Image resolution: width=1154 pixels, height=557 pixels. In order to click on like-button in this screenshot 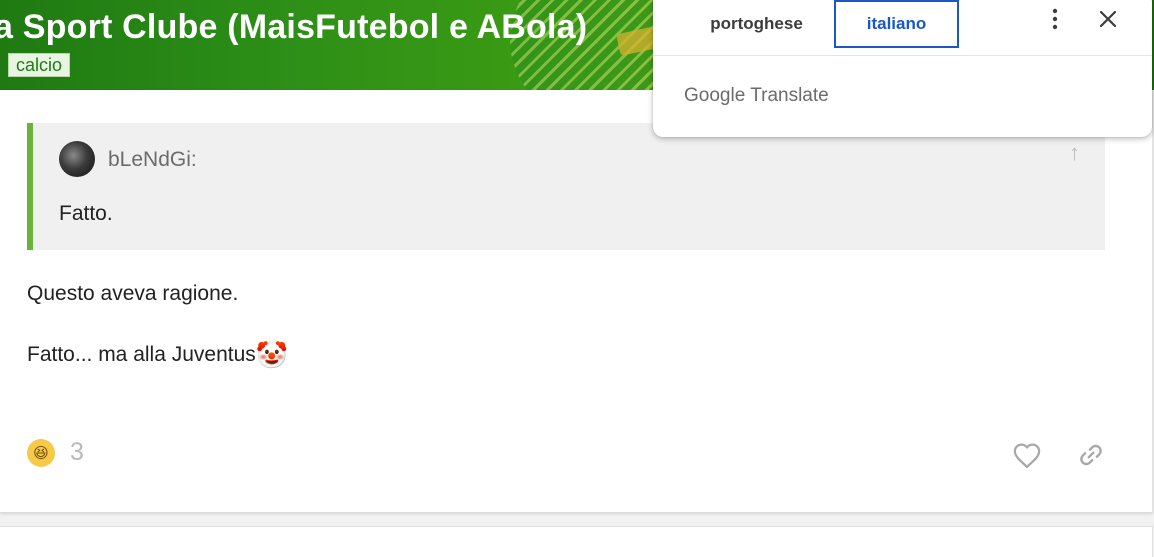, I will do `click(1027, 455)`.